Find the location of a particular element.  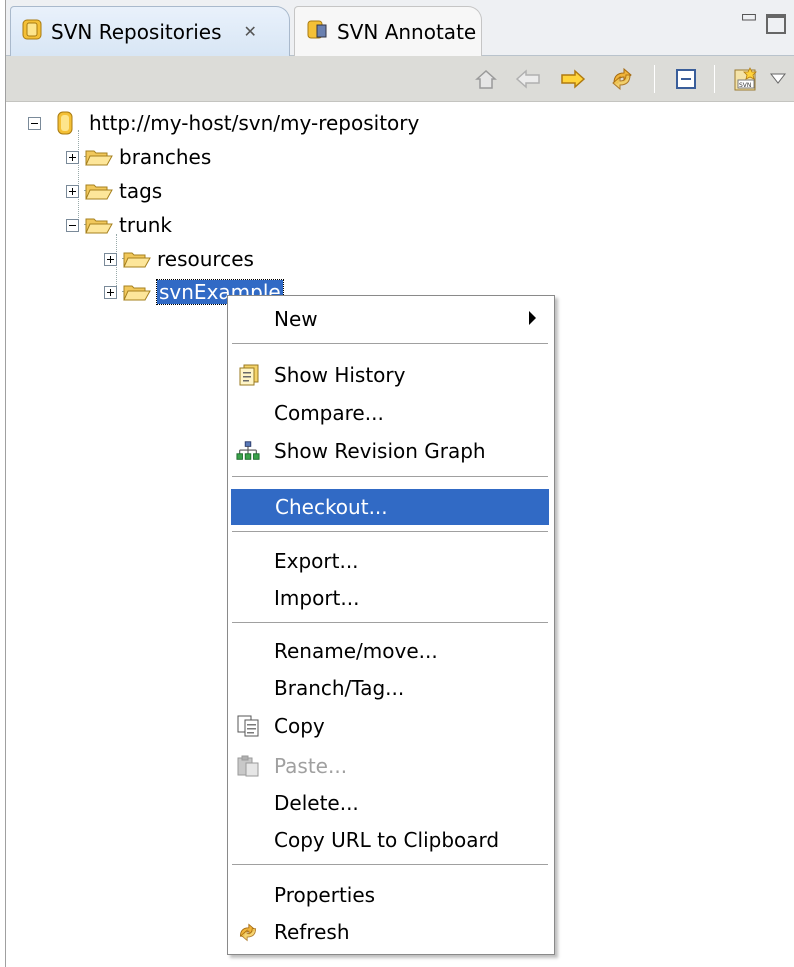

menu-item-label: Show Revision Graph is located at coordinates (380, 451).